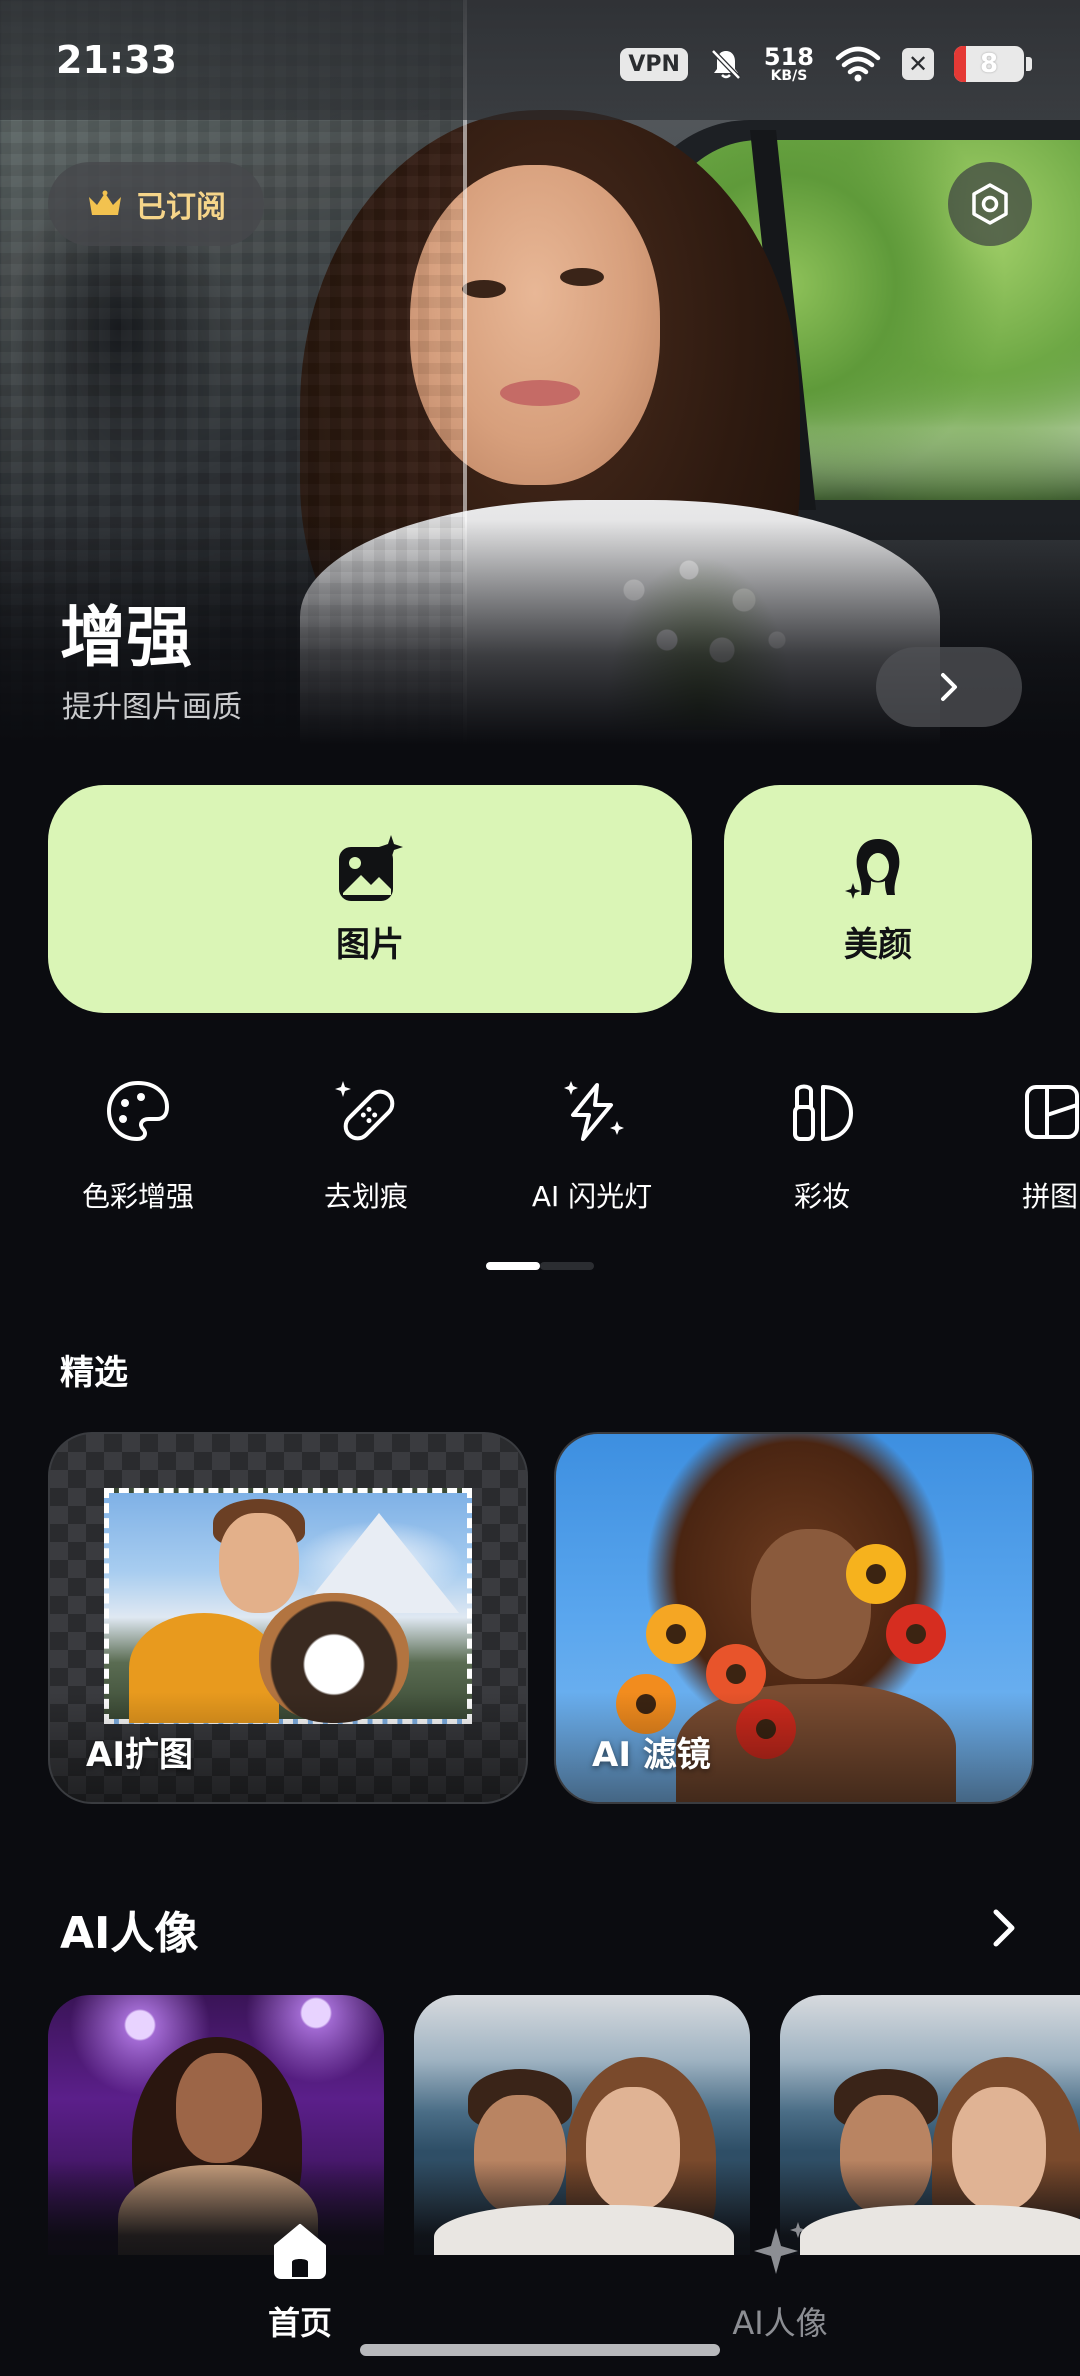 The width and height of the screenshot is (1080, 2376). Describe the element at coordinates (592, 1145) in the screenshot. I see `tool-ai-flash: AI 闪光灯` at that location.